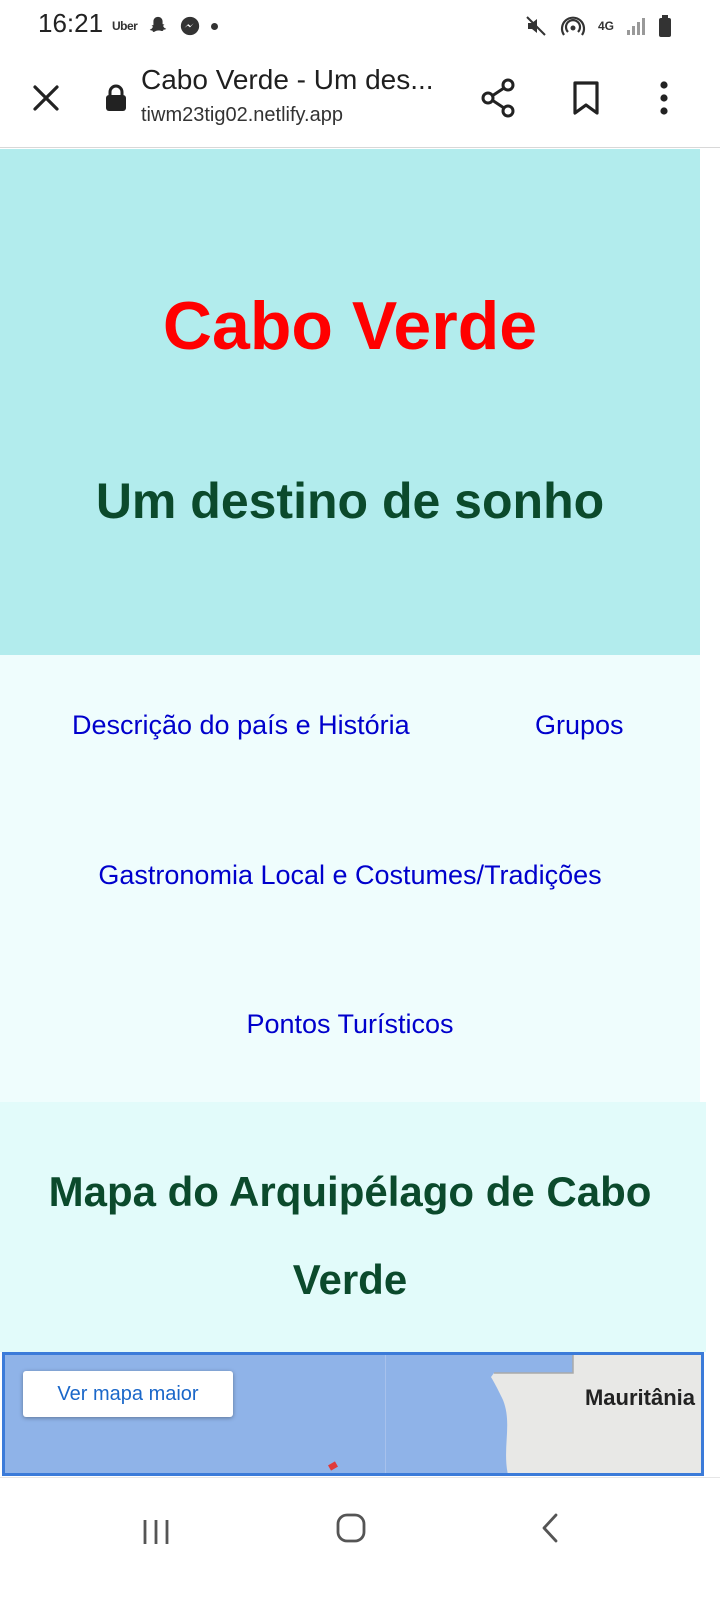  I want to click on nav-row-pontos: Pontos Turísticos, so click(350, 1024).